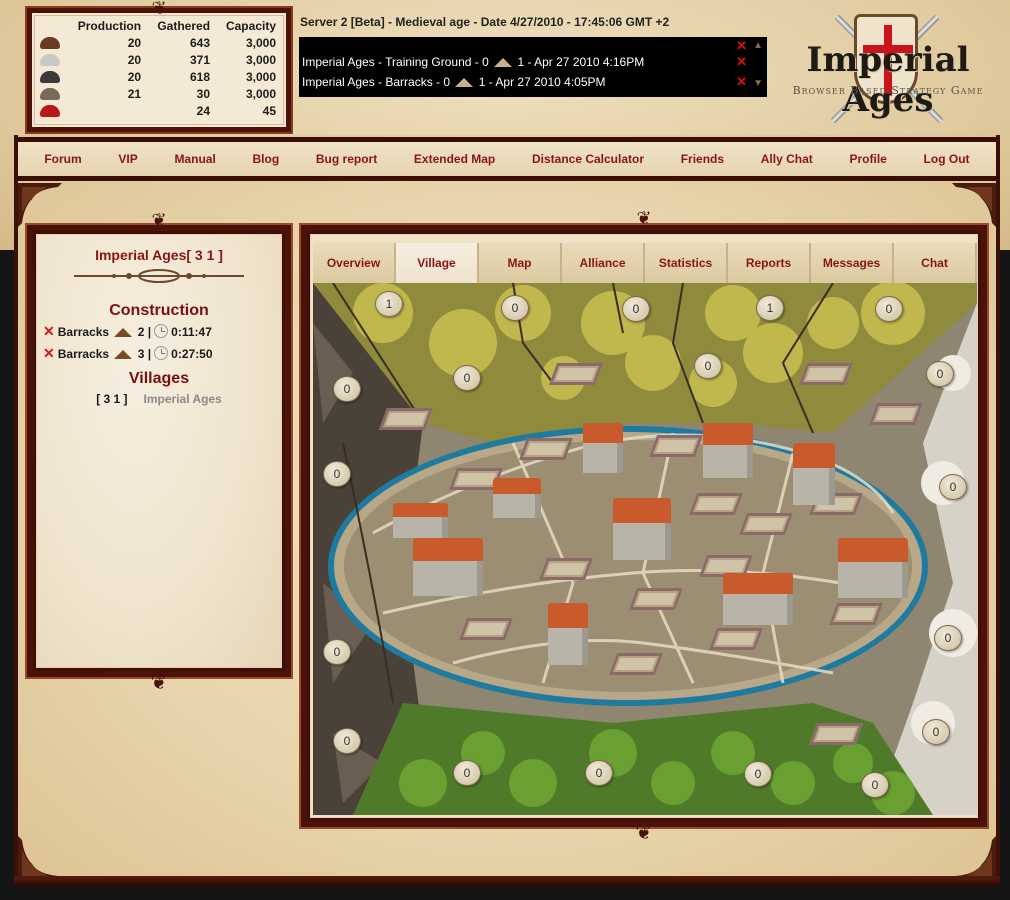 This screenshot has width=1010, height=900. I want to click on nav-link-extended-map: Extended Map, so click(454, 159).